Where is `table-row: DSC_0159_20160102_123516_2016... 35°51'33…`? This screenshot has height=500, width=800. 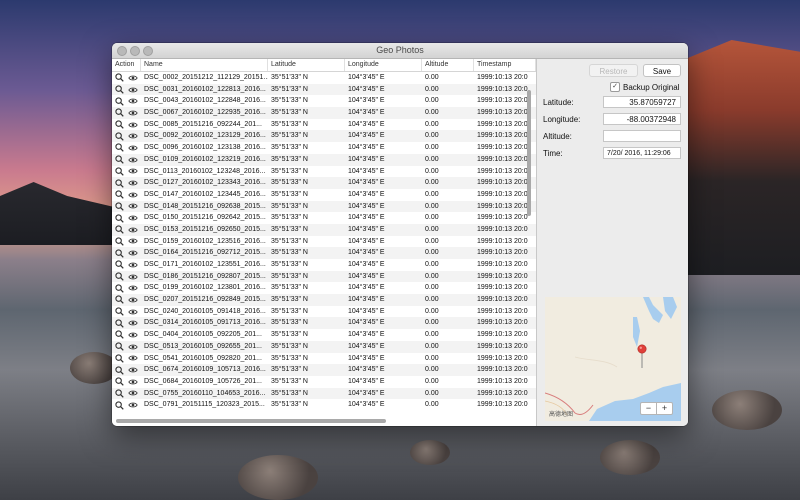 table-row: DSC_0159_20160102_123516_2016... 35°51'33… is located at coordinates (324, 242).